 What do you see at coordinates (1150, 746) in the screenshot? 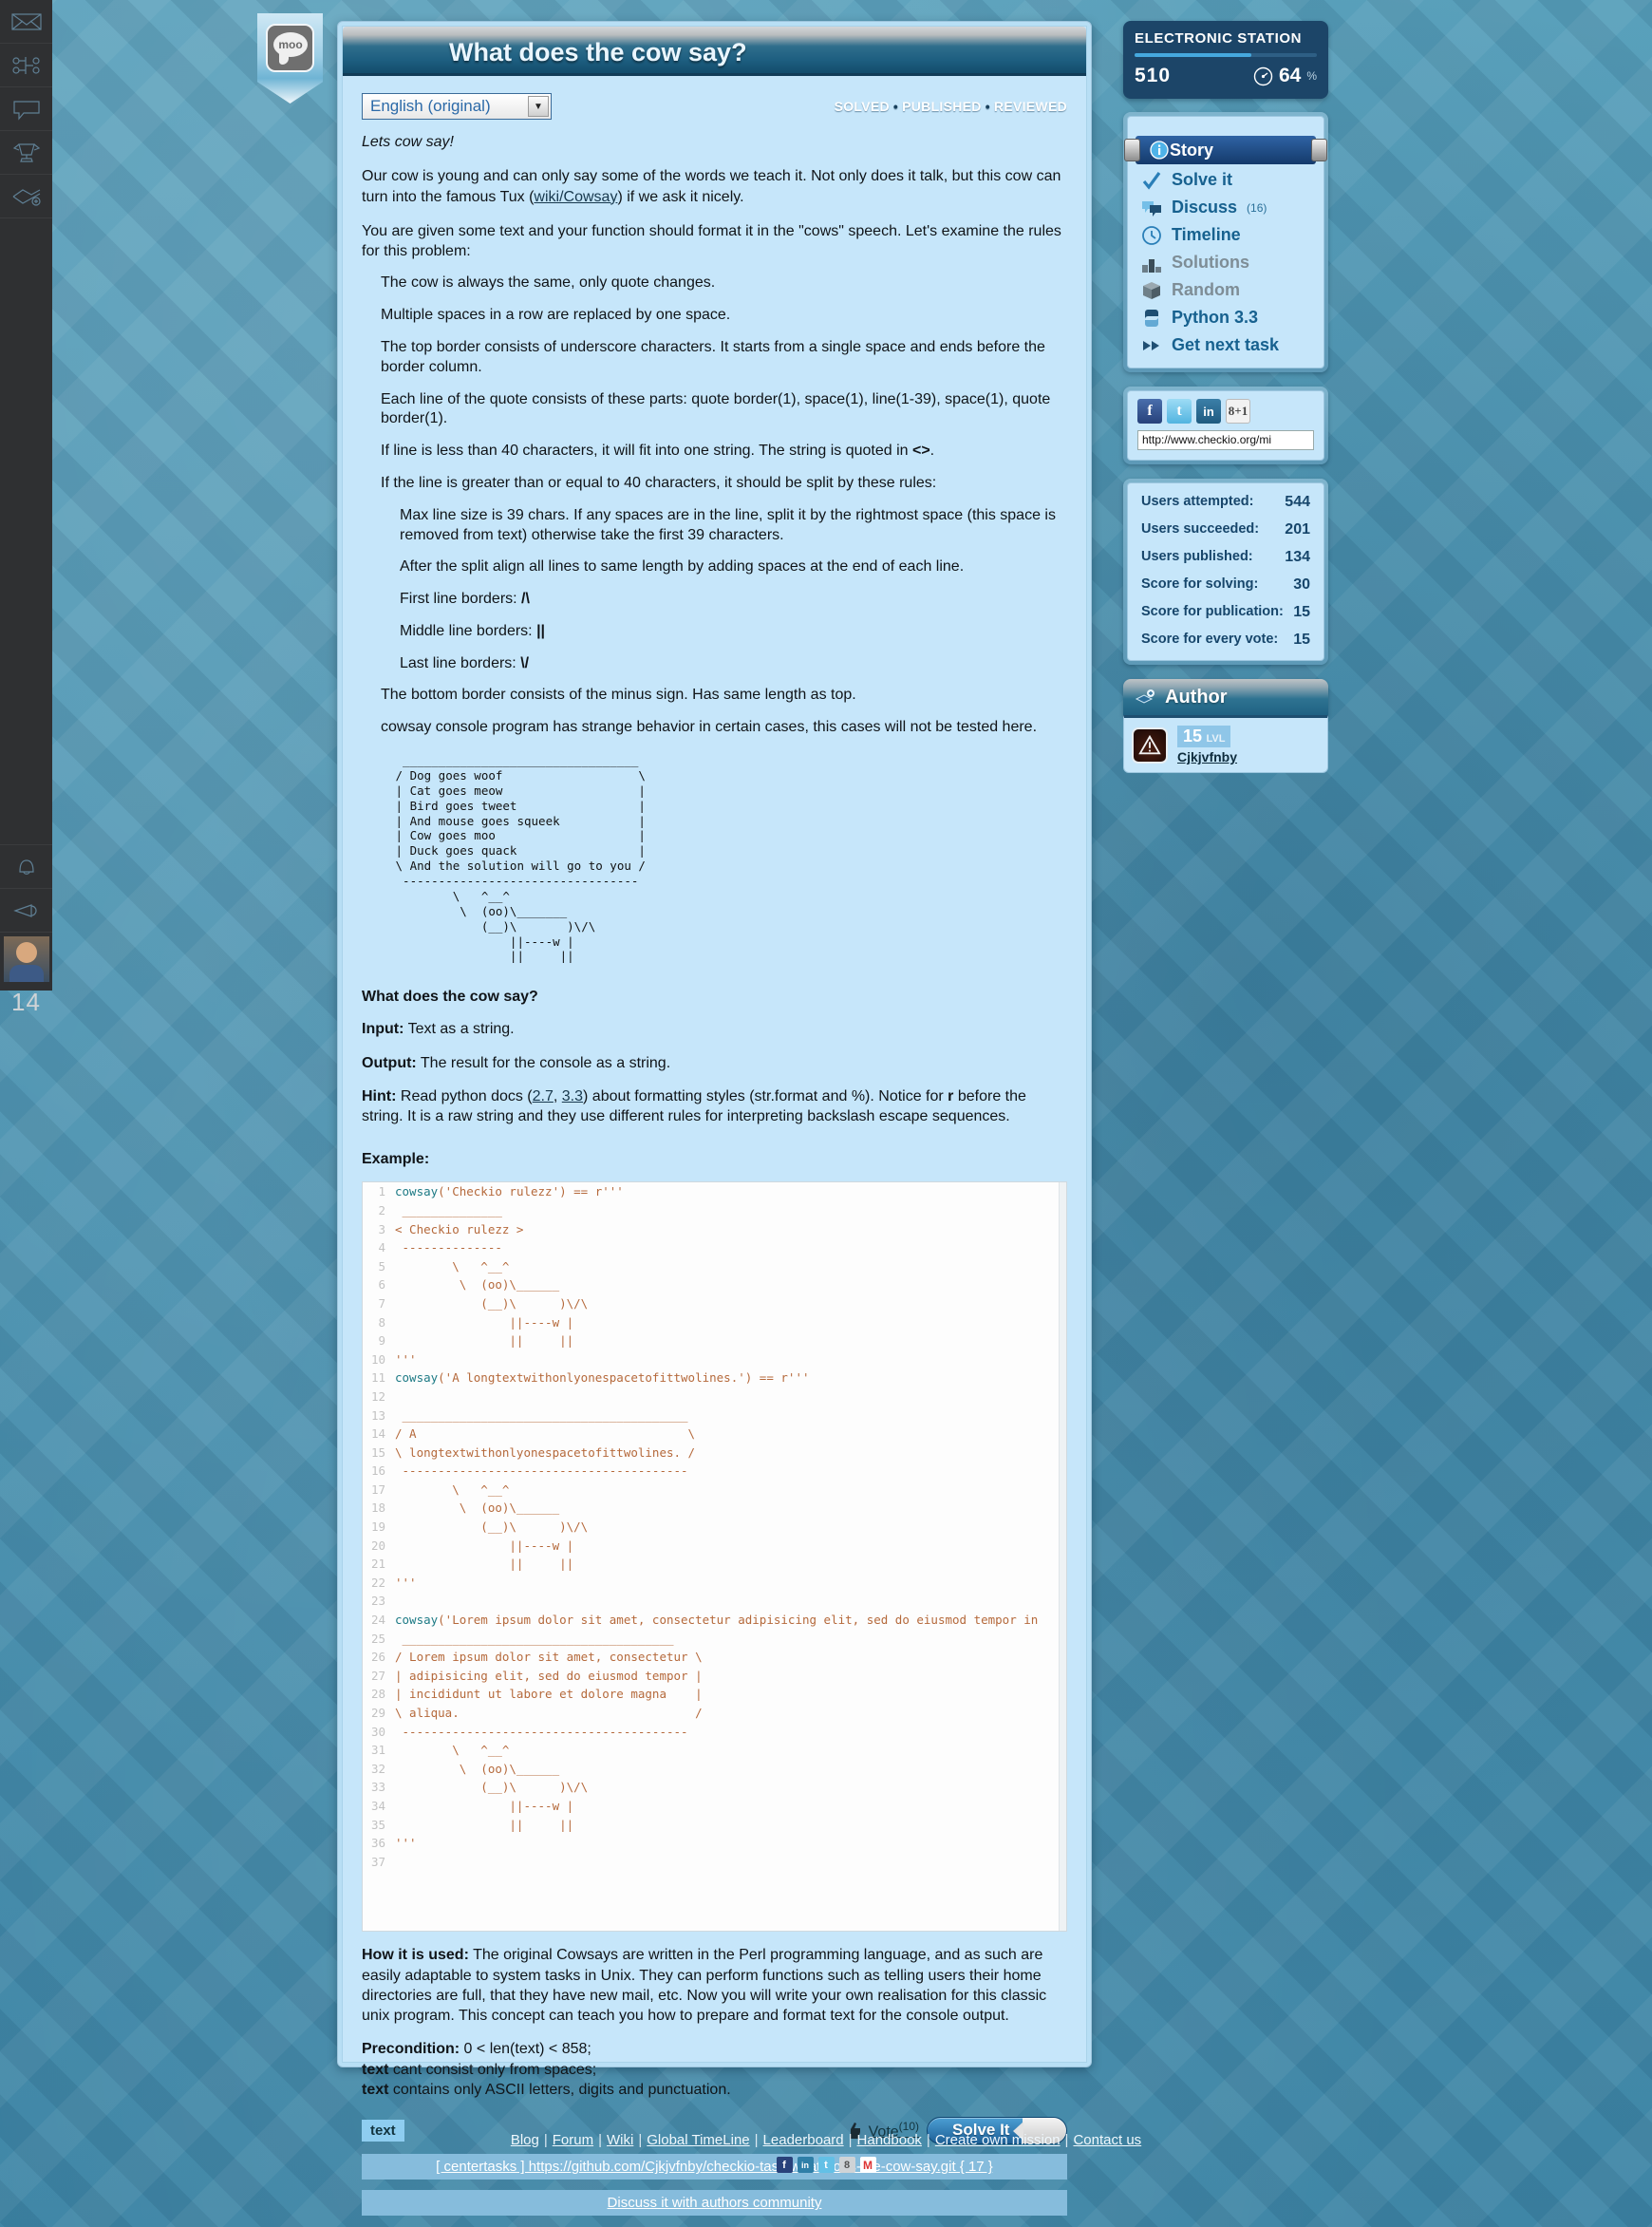
I see `author-avatar` at bounding box center [1150, 746].